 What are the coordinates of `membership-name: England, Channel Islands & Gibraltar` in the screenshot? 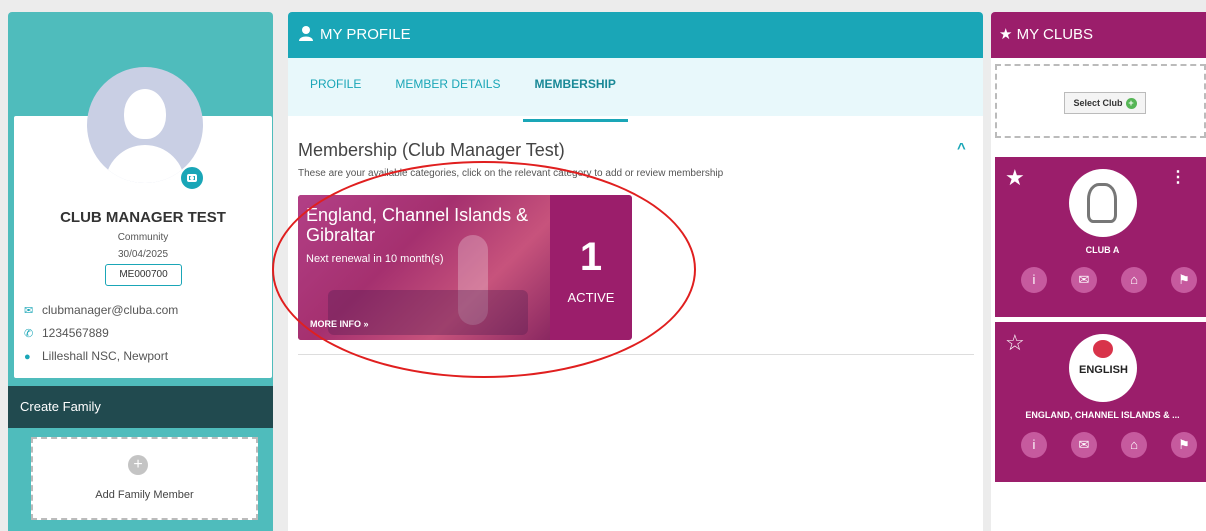 It's located at (417, 225).